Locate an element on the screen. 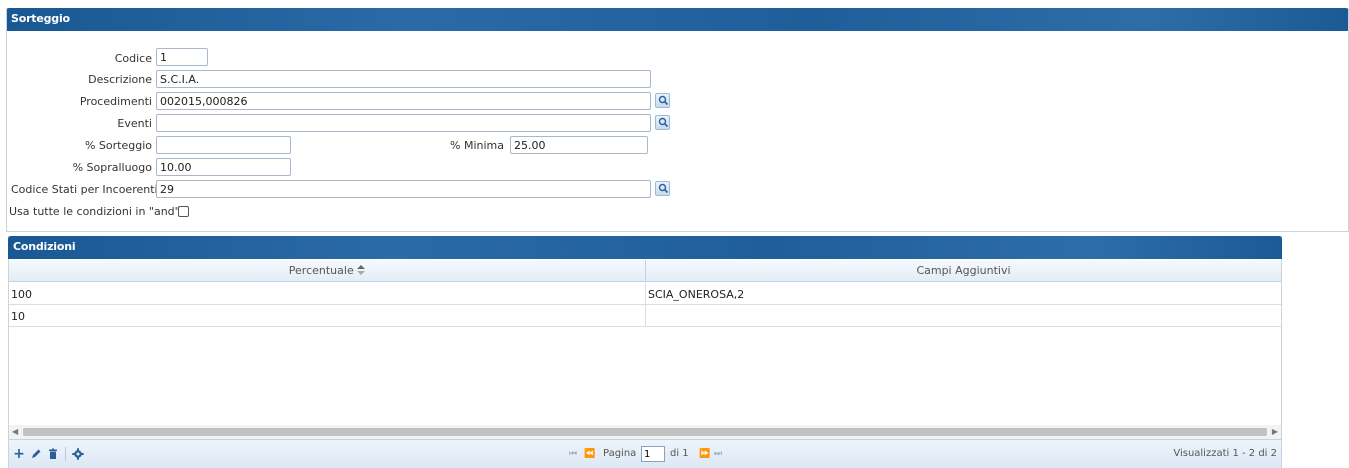  and-conditions-label: Usa tutte le condizioni in "and" is located at coordinates (94, 211).